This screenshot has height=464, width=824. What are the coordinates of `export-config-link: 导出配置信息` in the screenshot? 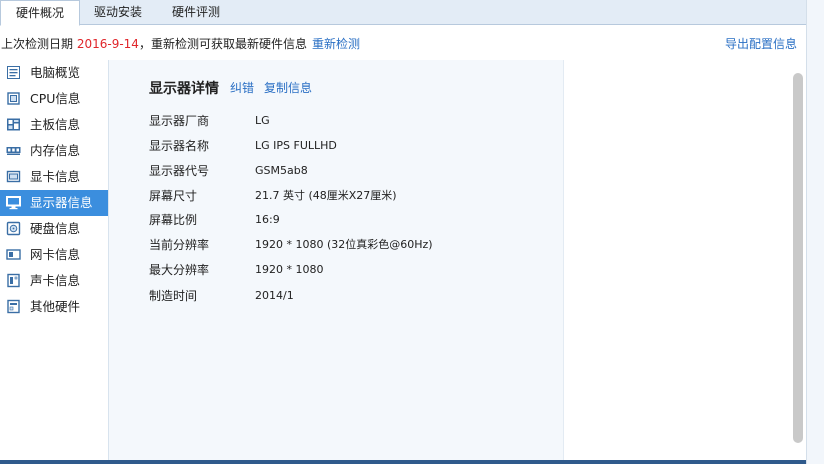 It's located at (761, 44).